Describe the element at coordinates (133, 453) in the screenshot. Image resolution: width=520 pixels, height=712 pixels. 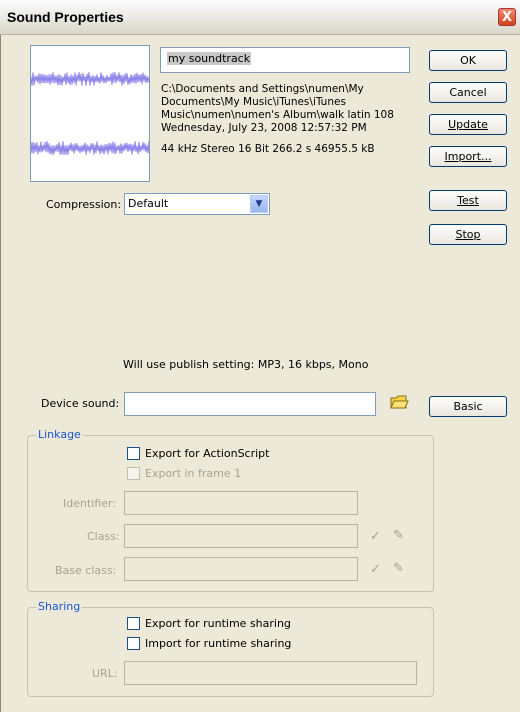
I see `export-actionscript-checkbox` at that location.